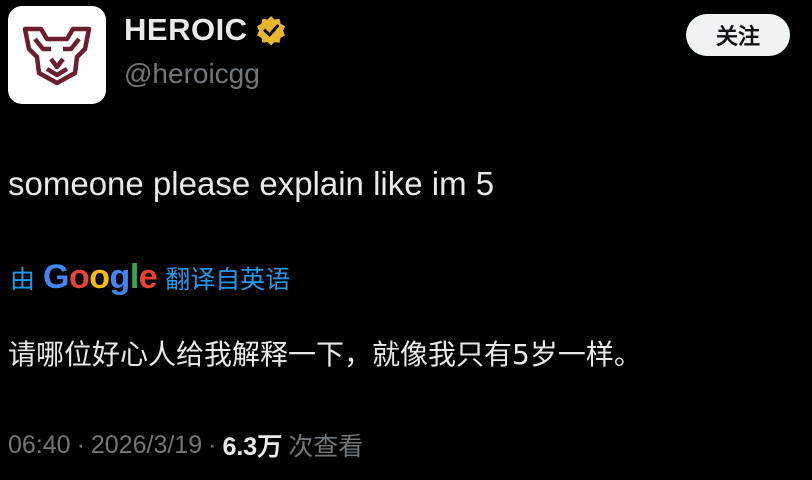 Image resolution: width=812 pixels, height=480 pixels. I want to click on author-handle: @heroicgg, so click(192, 74).